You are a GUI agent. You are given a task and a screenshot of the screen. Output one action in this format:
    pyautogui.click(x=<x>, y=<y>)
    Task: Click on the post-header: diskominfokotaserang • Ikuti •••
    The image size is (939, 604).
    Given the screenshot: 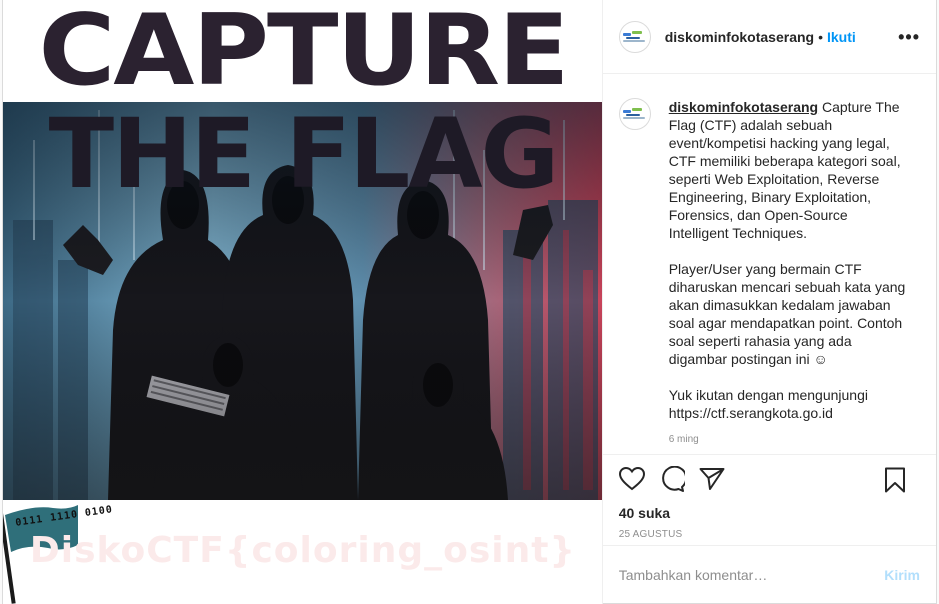 What is the action you would take?
    pyautogui.click(x=769, y=37)
    